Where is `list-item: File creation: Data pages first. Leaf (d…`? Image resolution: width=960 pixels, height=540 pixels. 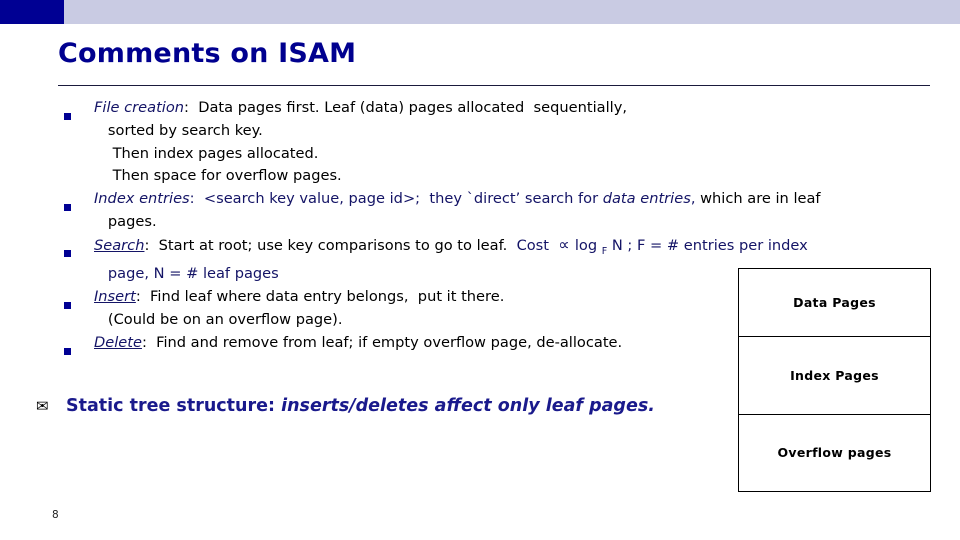 list-item: File creation: Data pages first. Leaf (d… is located at coordinates (479, 142).